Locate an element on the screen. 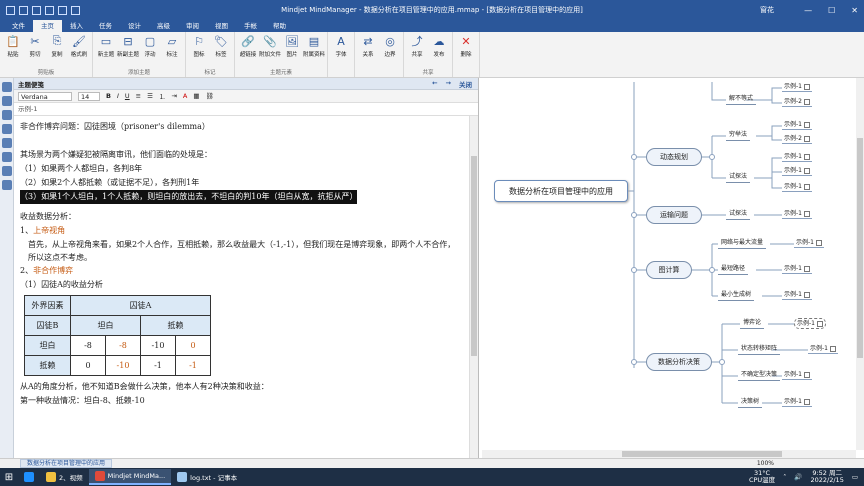 This screenshot has height=486, width=864. highlight-icon: A is located at coordinates (185, 96).